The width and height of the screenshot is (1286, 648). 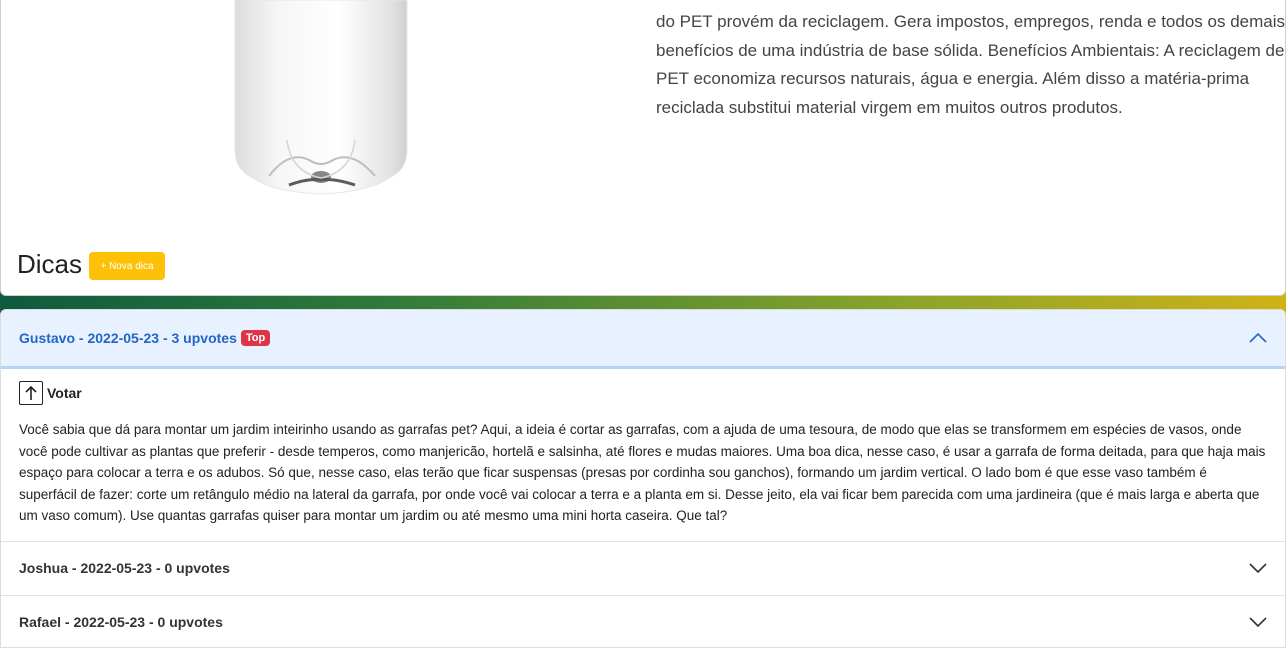 I want to click on tips-header: Dicas + Nova dica, so click(x=91, y=264).